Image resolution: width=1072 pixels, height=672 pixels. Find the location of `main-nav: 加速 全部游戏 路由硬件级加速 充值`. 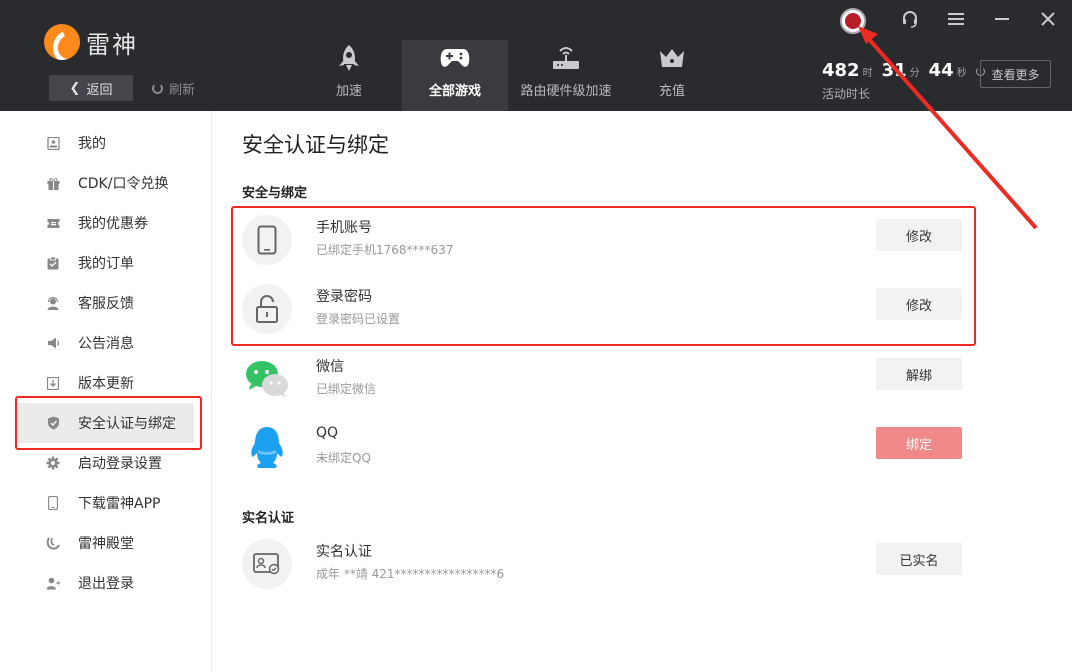

main-nav: 加速 全部游戏 路由硬件级加速 充值 is located at coordinates (508, 75).